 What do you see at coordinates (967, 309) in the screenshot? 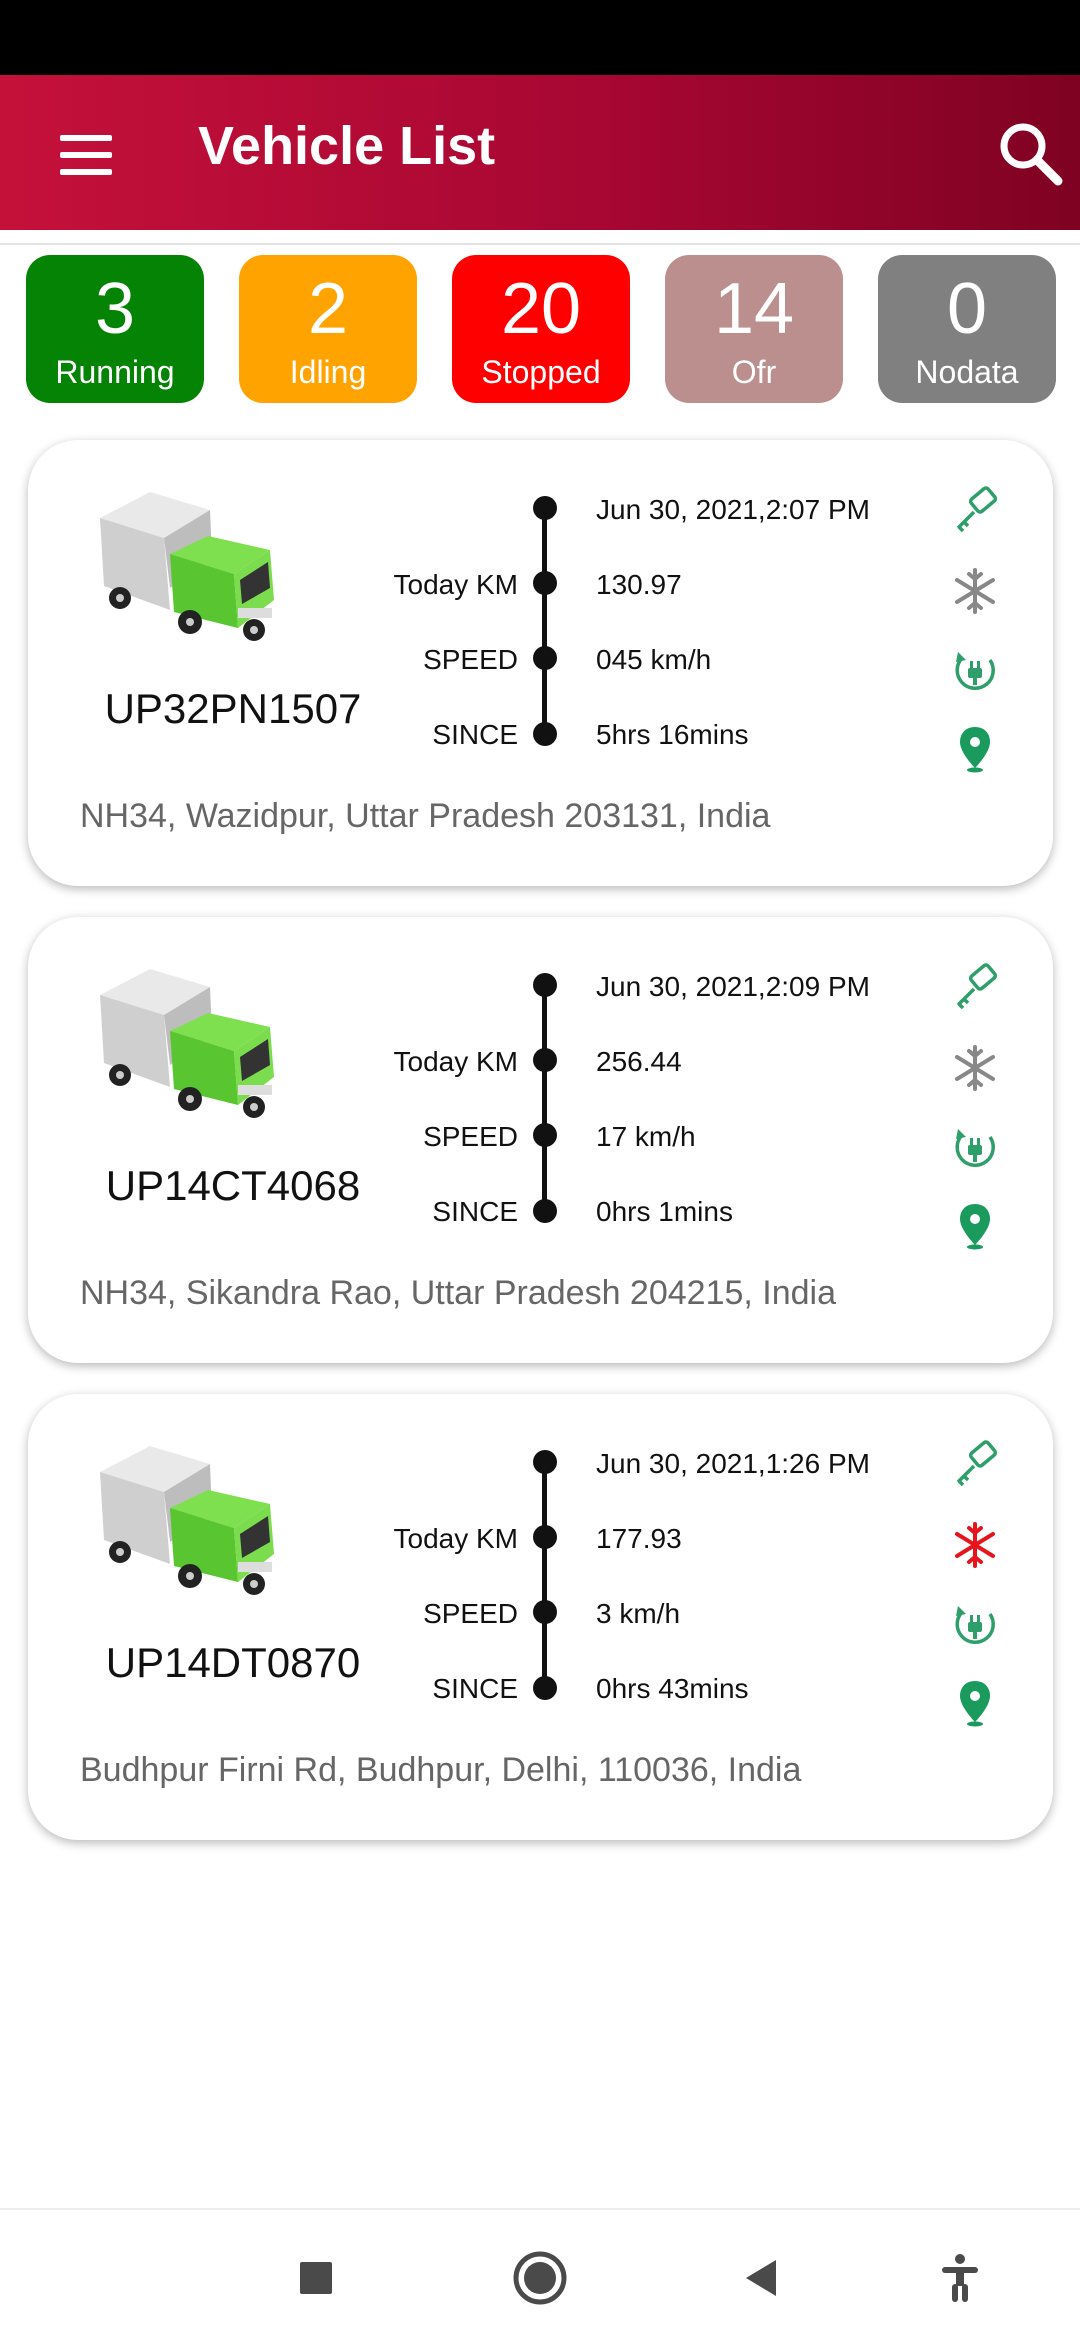
I see `nodata-count: 0` at bounding box center [967, 309].